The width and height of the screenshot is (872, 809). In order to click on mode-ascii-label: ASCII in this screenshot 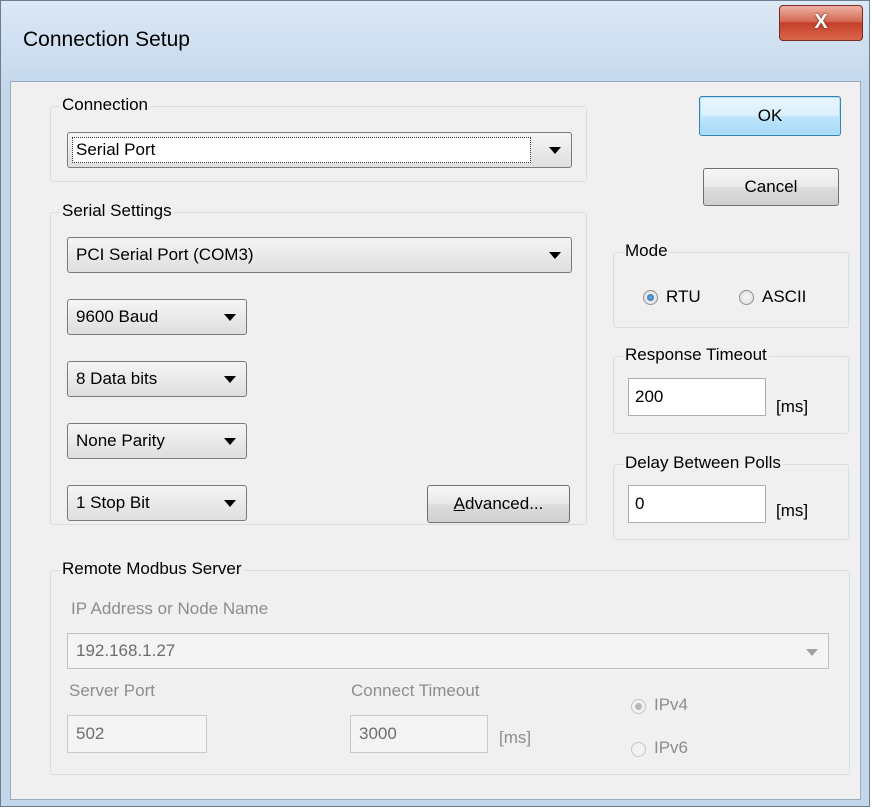, I will do `click(784, 297)`.